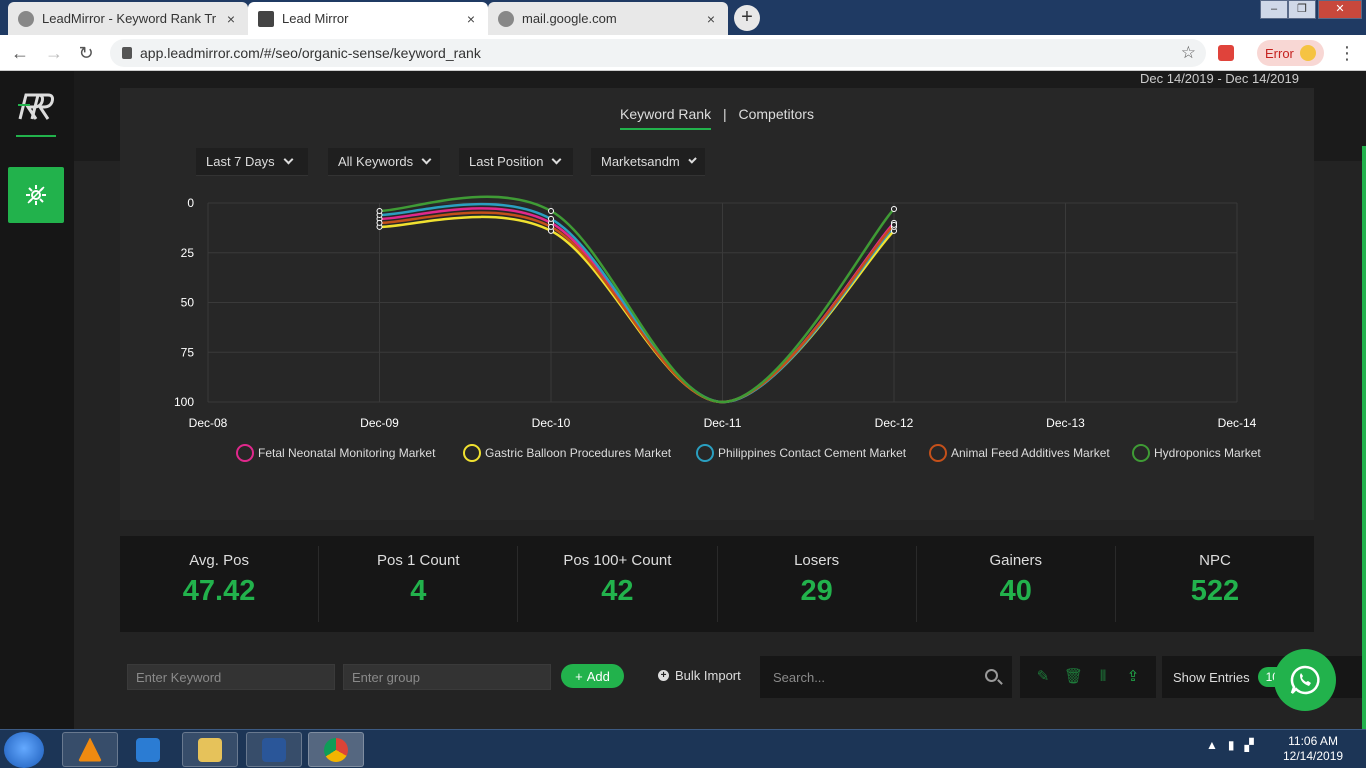 This screenshot has height=768, width=1366. I want to click on new-tab-button: +, so click(747, 18).